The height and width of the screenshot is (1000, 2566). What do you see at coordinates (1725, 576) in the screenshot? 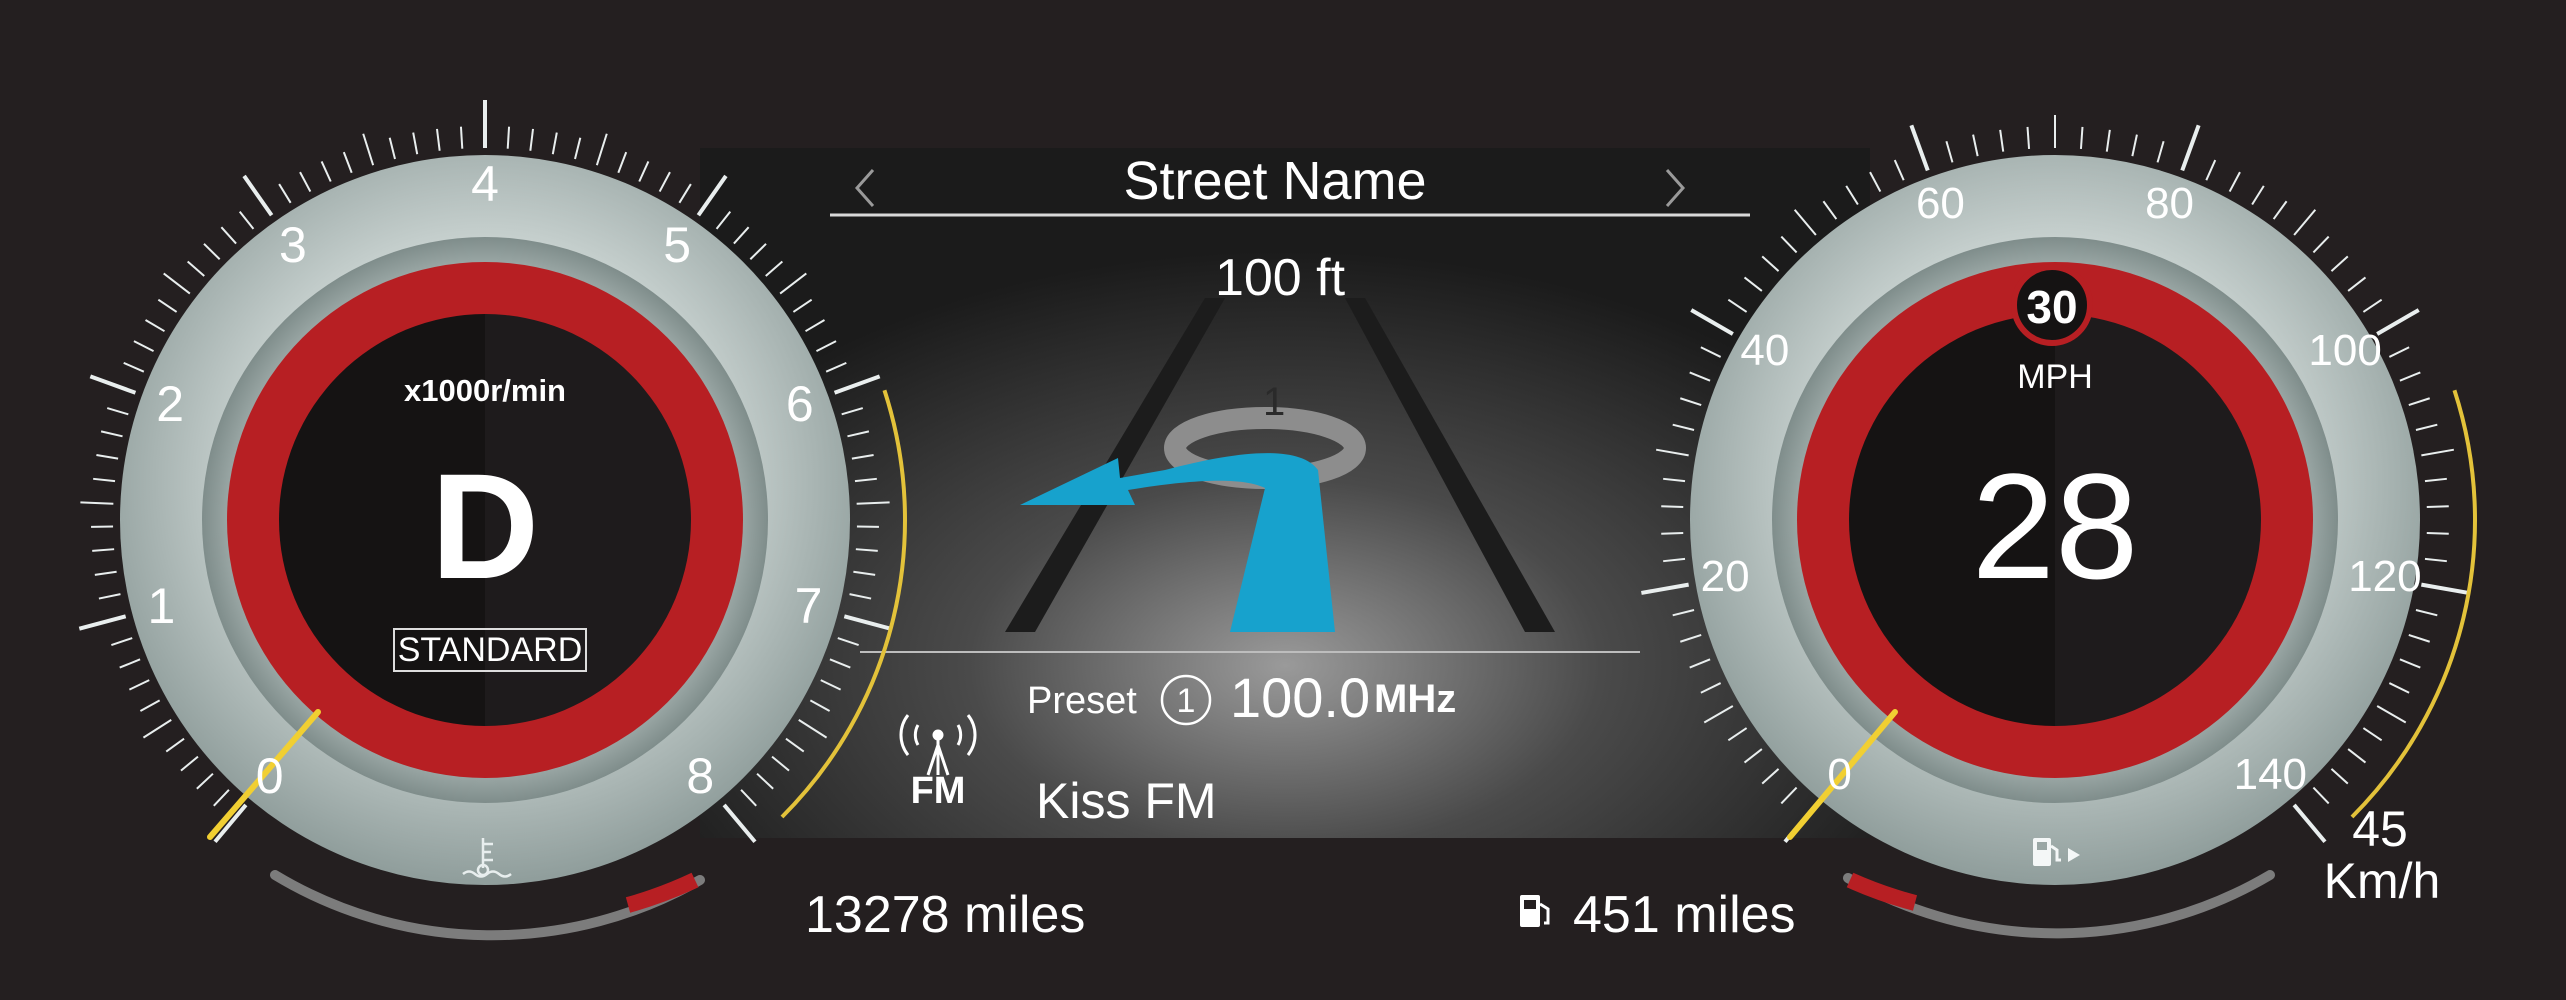
I see `speed-label: 20` at bounding box center [1725, 576].